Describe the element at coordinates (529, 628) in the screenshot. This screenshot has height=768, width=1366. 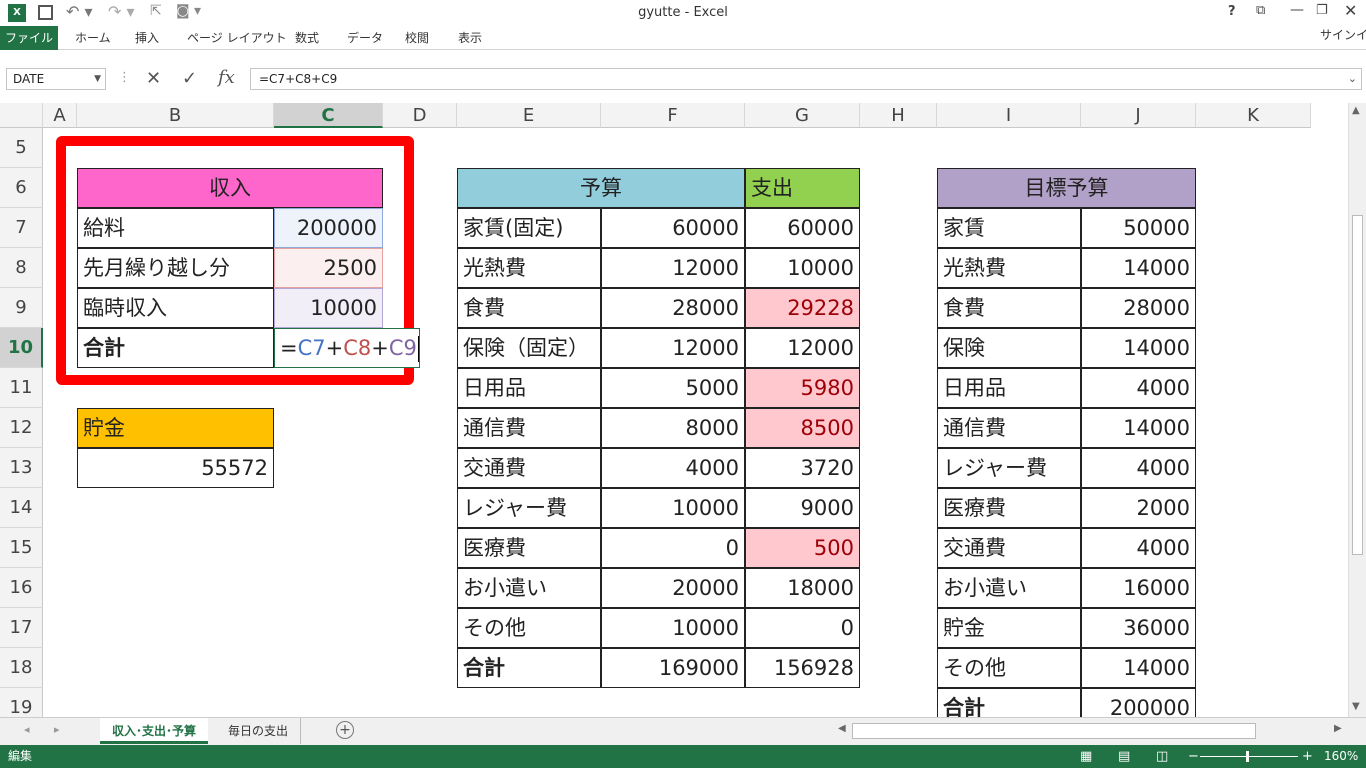
I see `budget-row-label: その他` at that location.